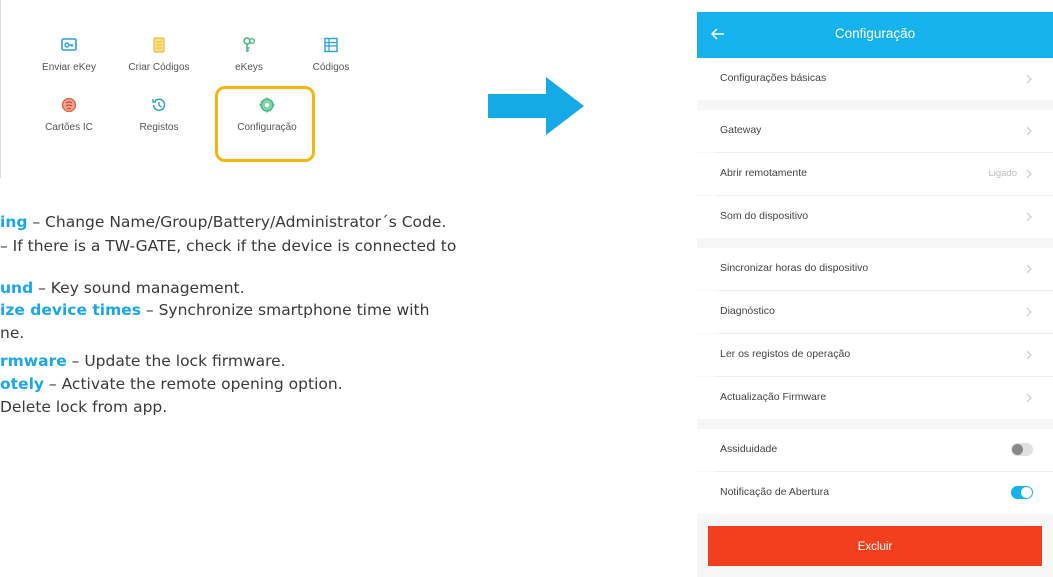  Describe the element at coordinates (193, 384) in the screenshot. I see `description-text: – Activate the remote opening option.` at that location.